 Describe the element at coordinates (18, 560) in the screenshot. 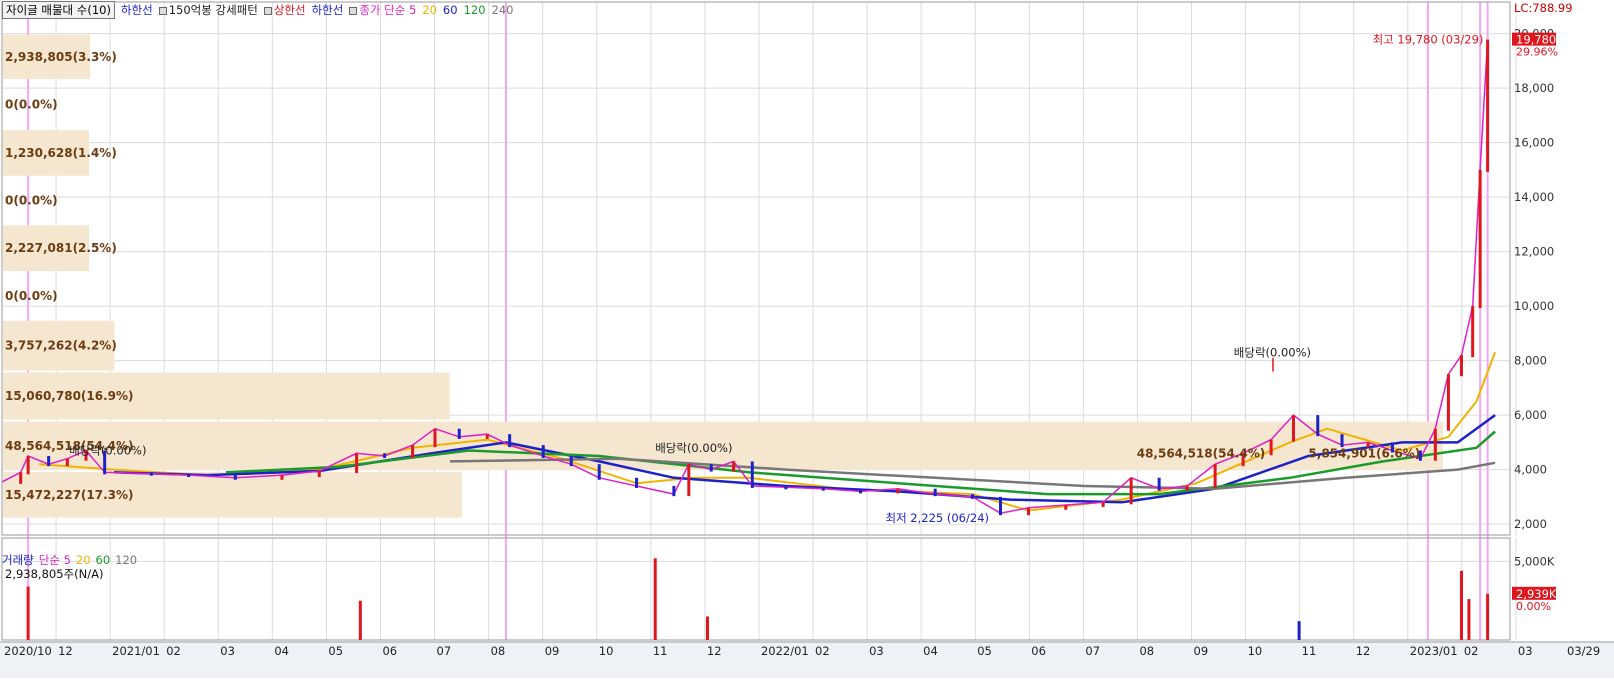

I see `volume-legend-volume-label: 거래량` at that location.